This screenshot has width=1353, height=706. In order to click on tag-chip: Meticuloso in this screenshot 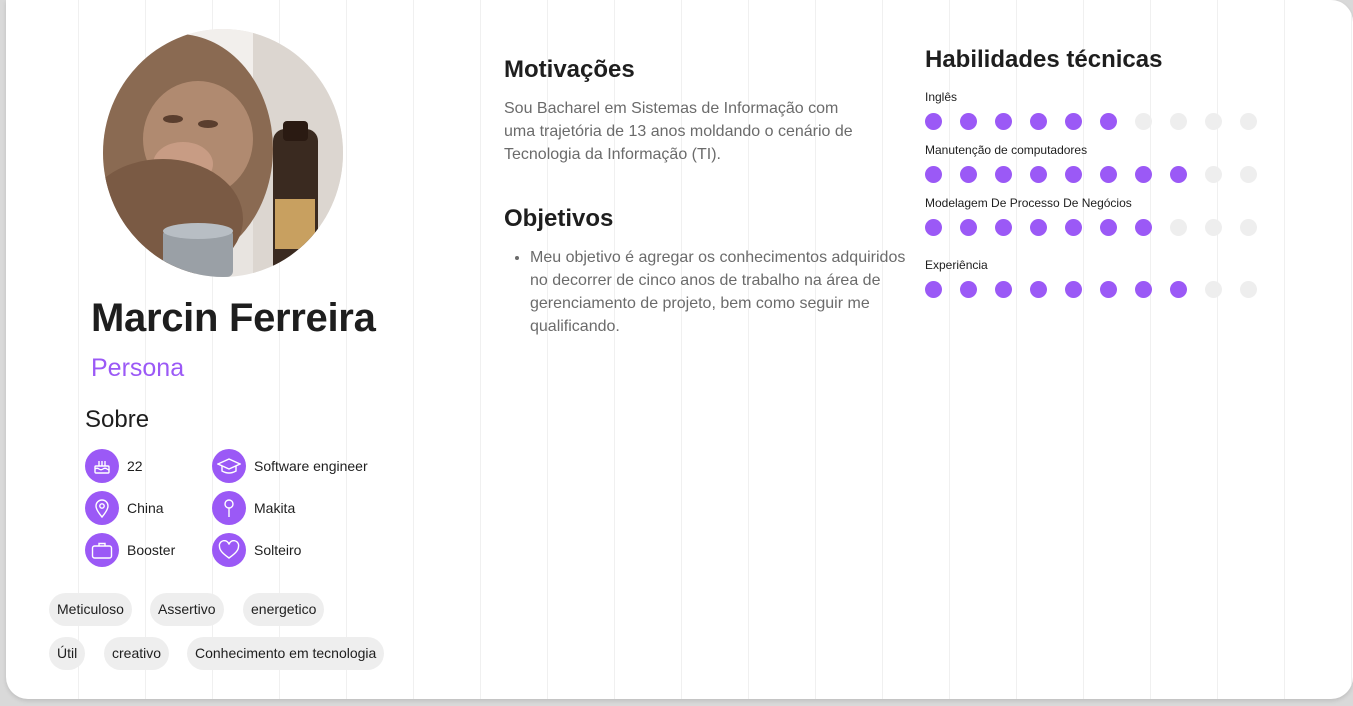, I will do `click(90, 609)`.